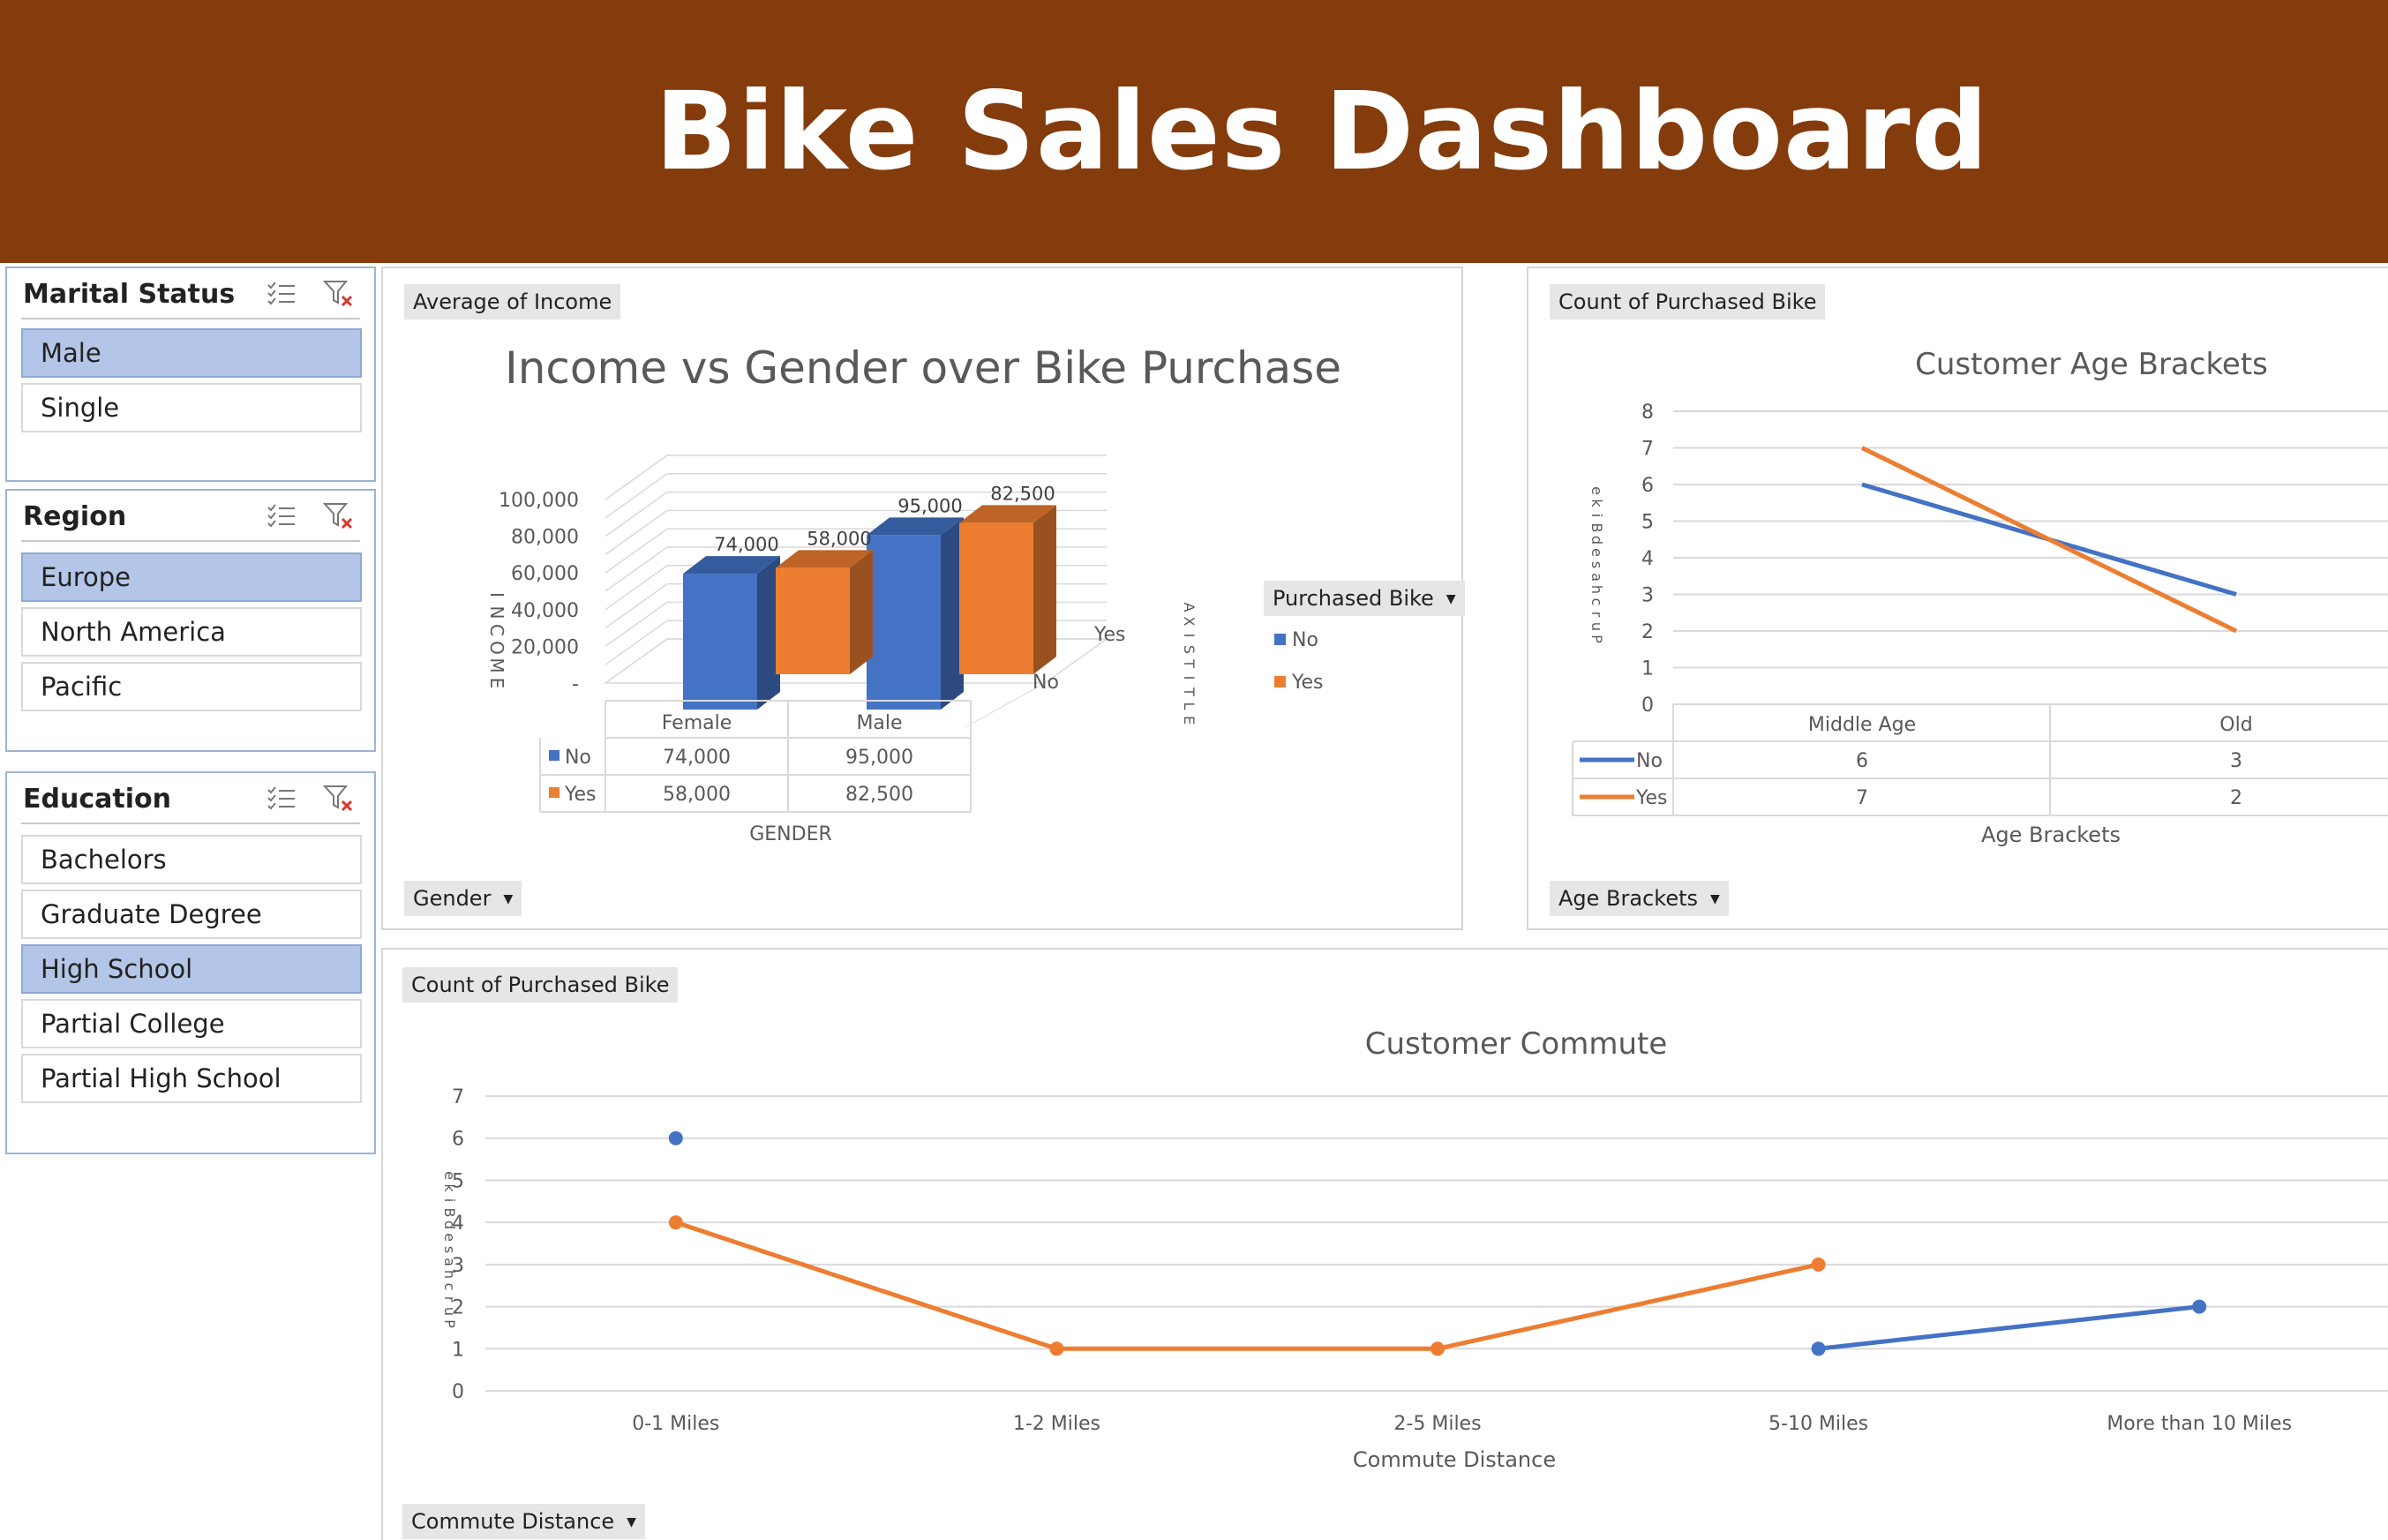 The width and height of the screenshot is (2388, 1540). What do you see at coordinates (1247, 1285) in the screenshot?
I see `series-line-yes` at bounding box center [1247, 1285].